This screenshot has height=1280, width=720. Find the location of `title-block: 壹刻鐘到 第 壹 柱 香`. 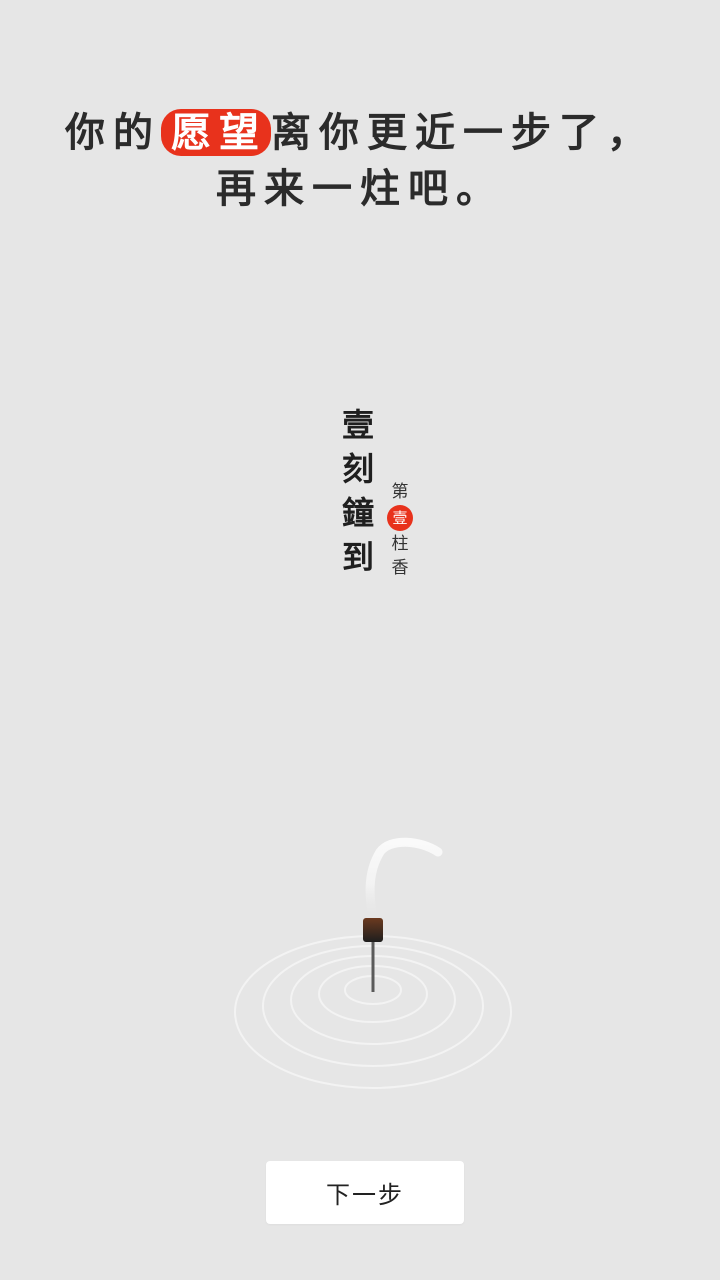

title-block: 壹刻鐘到 第 壹 柱 香 is located at coordinates (374, 496).